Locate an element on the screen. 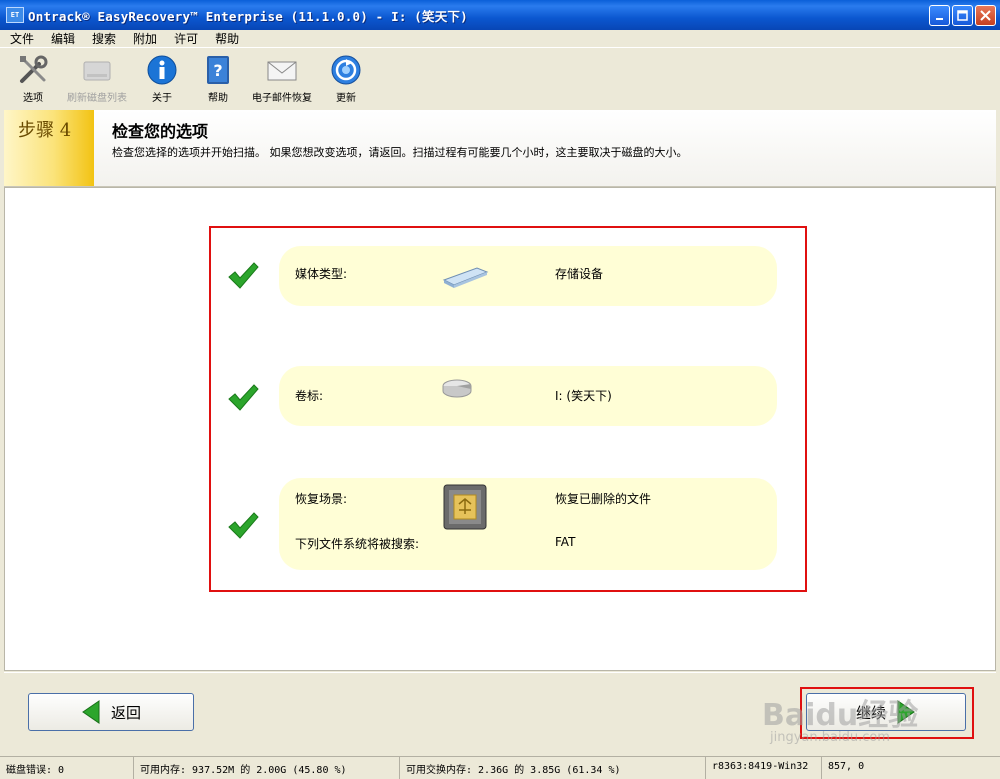  volume-value: I: (笑天下) is located at coordinates (583, 396).